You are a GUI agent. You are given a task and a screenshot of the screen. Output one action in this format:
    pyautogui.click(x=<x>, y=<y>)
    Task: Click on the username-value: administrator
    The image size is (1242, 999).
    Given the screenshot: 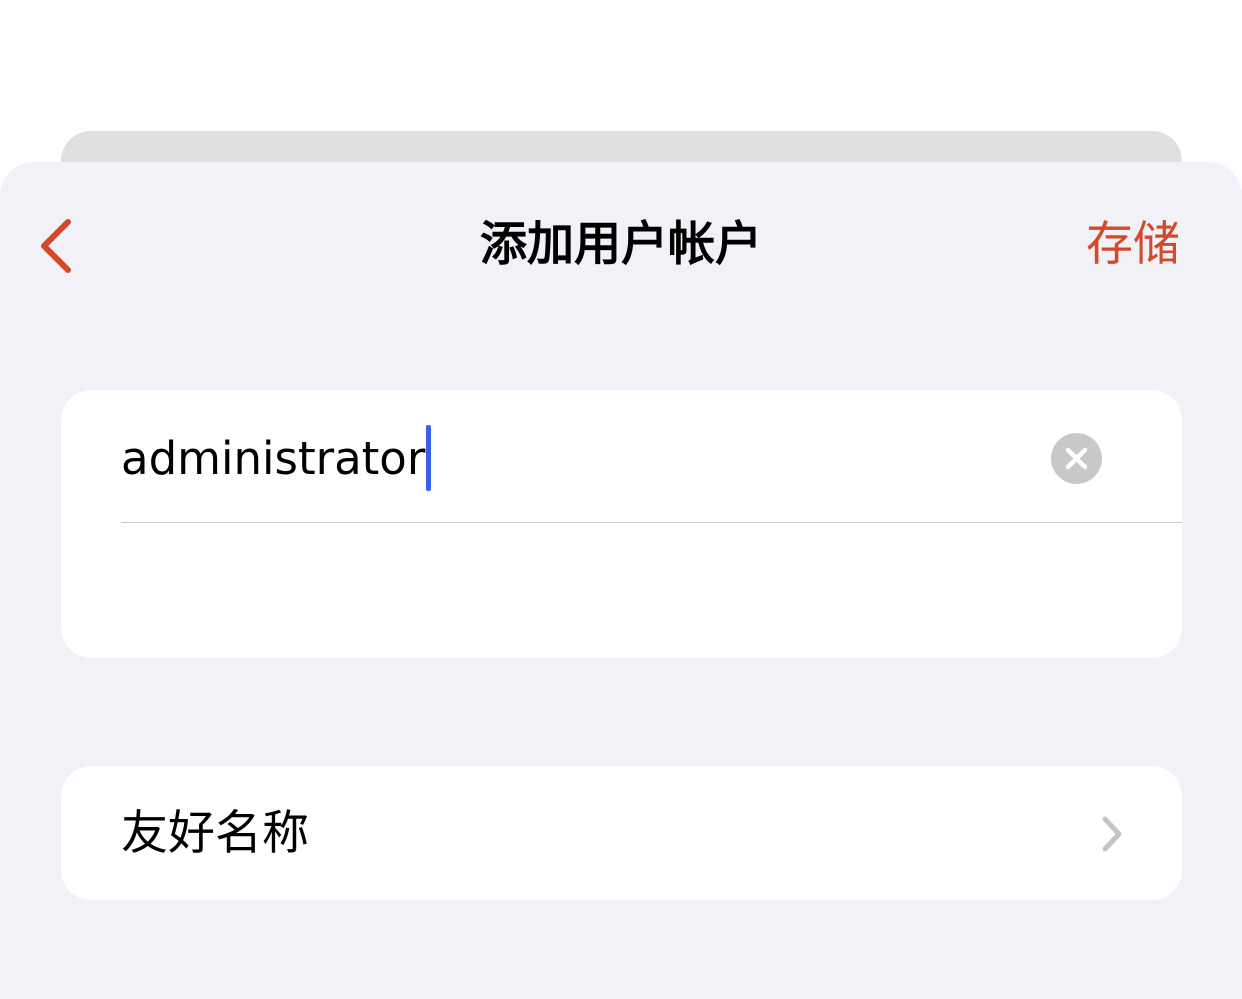 What is the action you would take?
    pyautogui.click(x=273, y=458)
    